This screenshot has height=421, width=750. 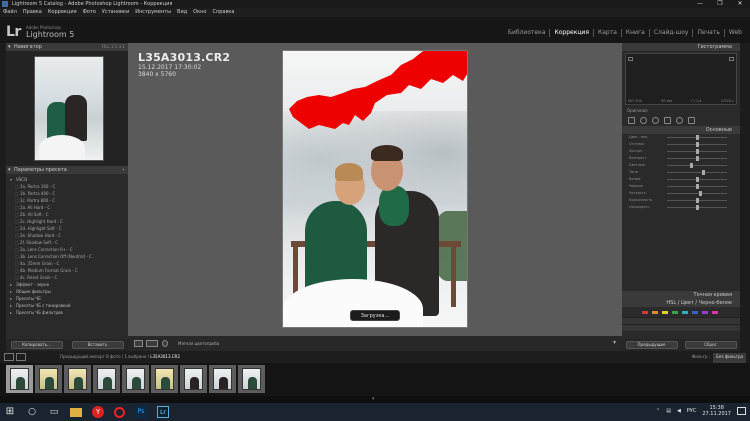 What do you see at coordinates (716, 411) in the screenshot?
I see `taskbar-clock: 15:38 27.11.2017` at bounding box center [716, 411].